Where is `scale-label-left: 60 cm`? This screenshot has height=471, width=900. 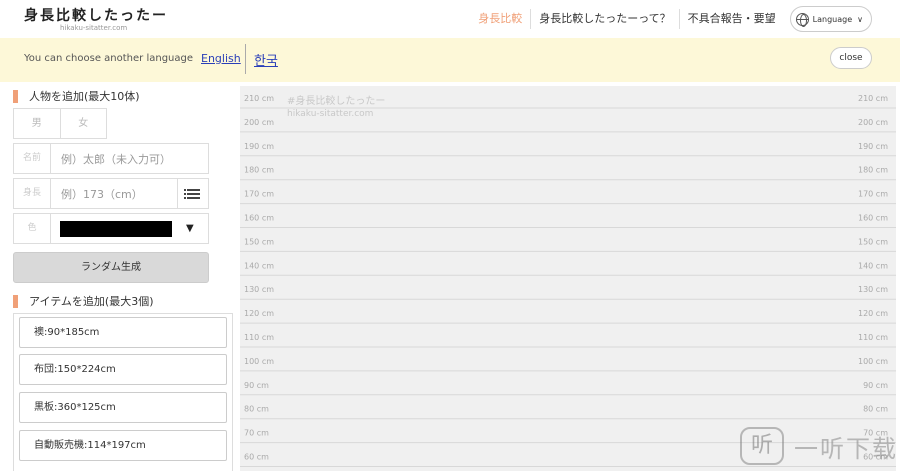
scale-label-left: 60 cm is located at coordinates (256, 457).